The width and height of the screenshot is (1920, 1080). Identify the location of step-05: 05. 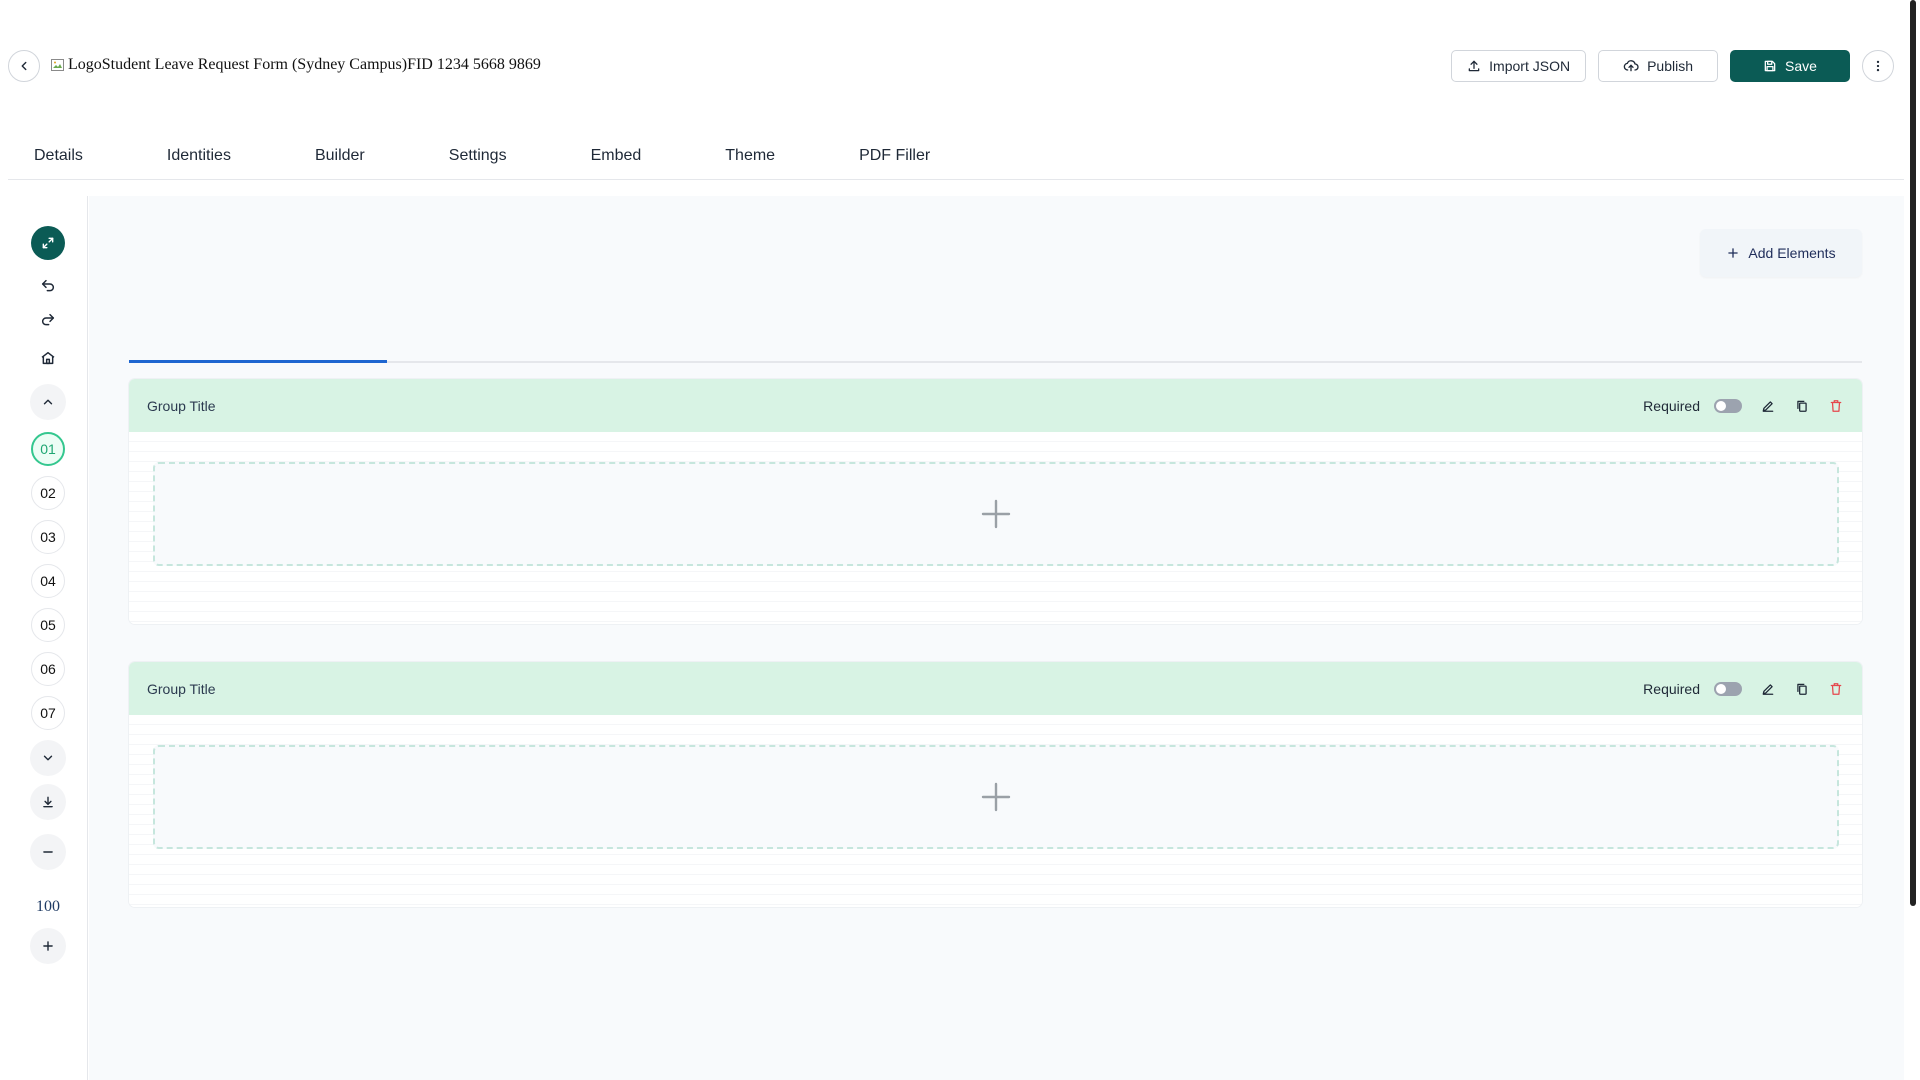
(48, 625).